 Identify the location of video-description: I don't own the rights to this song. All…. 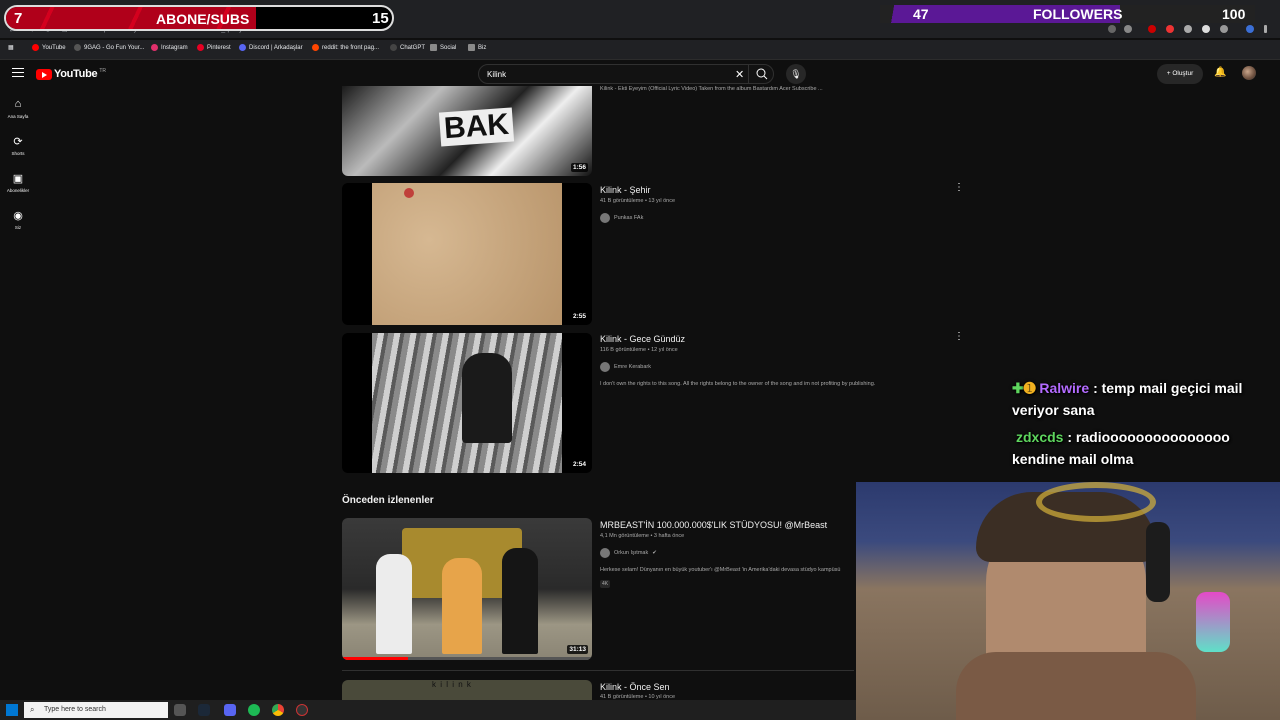
(738, 384).